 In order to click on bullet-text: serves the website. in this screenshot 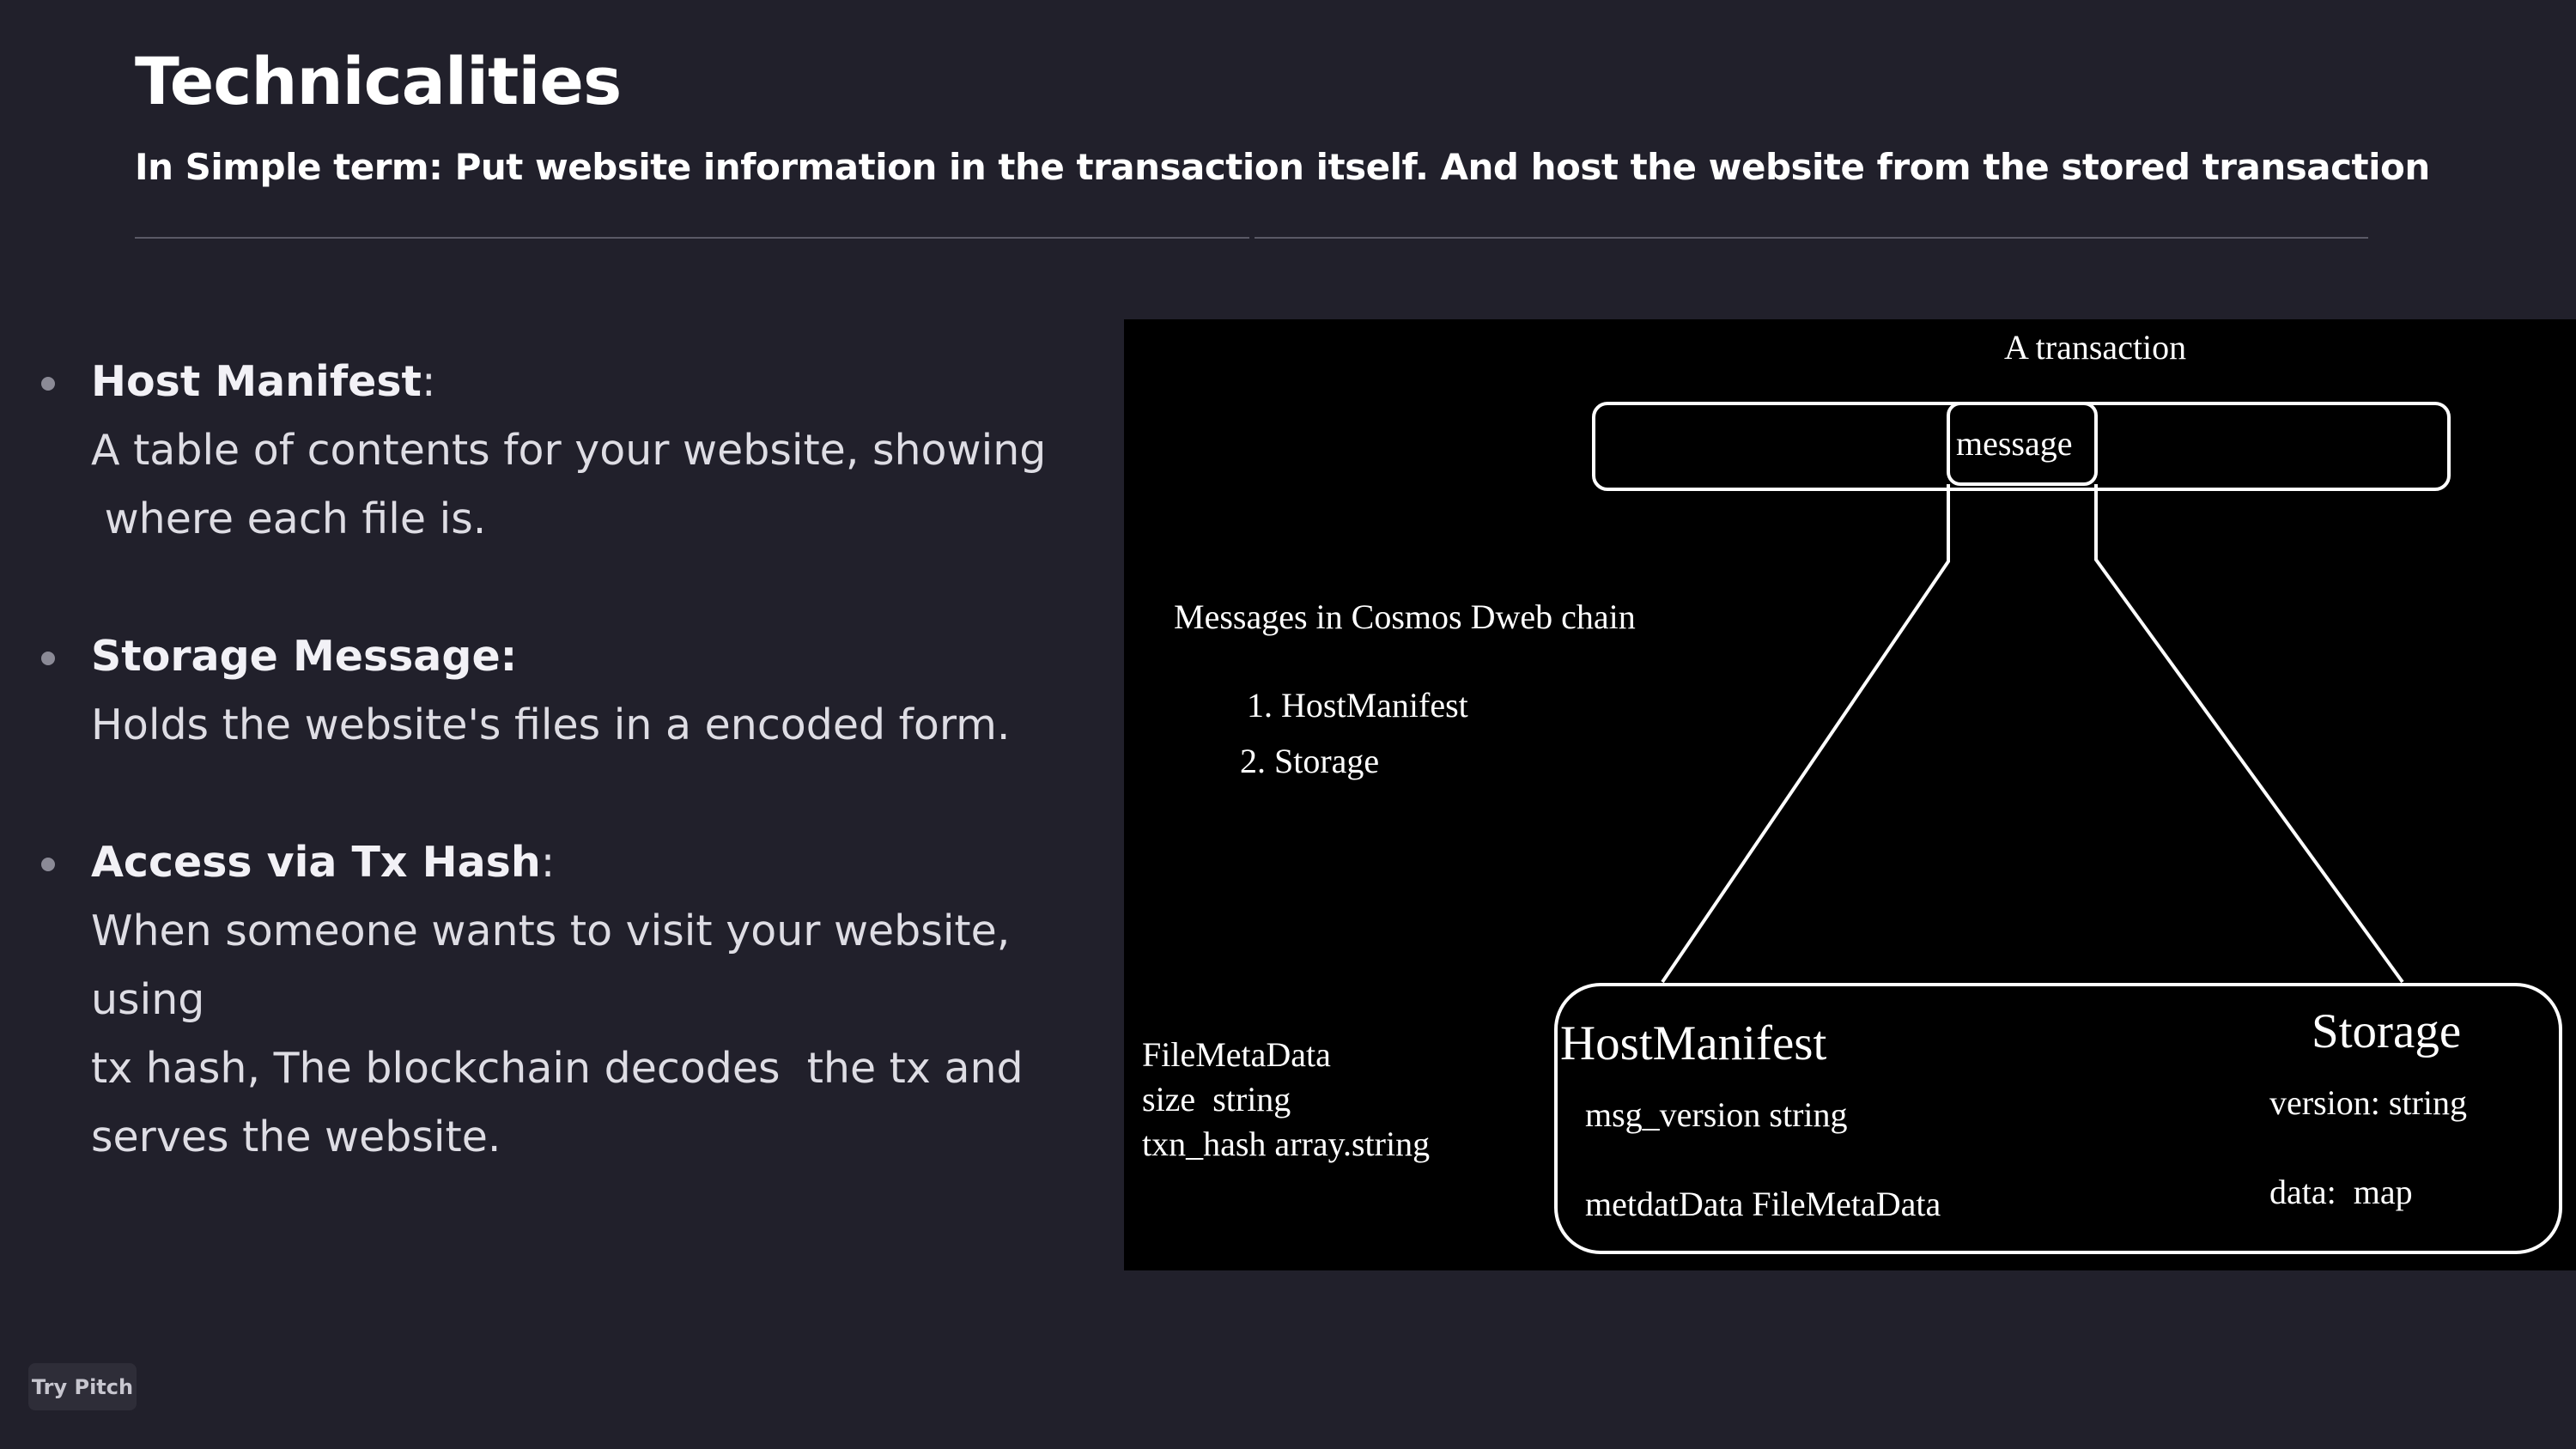, I will do `click(296, 1137)`.